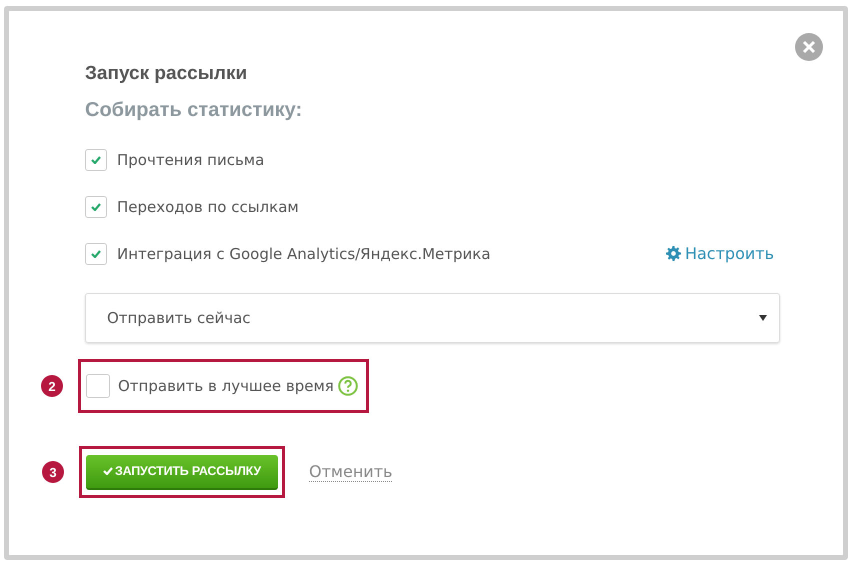 Image resolution: width=852 pixels, height=565 pixels. Describe the element at coordinates (194, 110) in the screenshot. I see `section-title: Собирать статистику:` at that location.